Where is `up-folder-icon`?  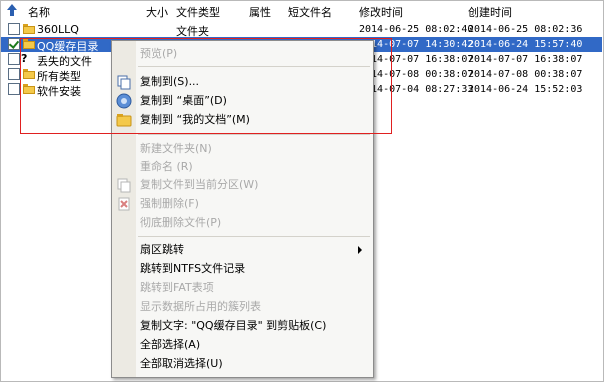
up-folder-icon is located at coordinates (12, 10).